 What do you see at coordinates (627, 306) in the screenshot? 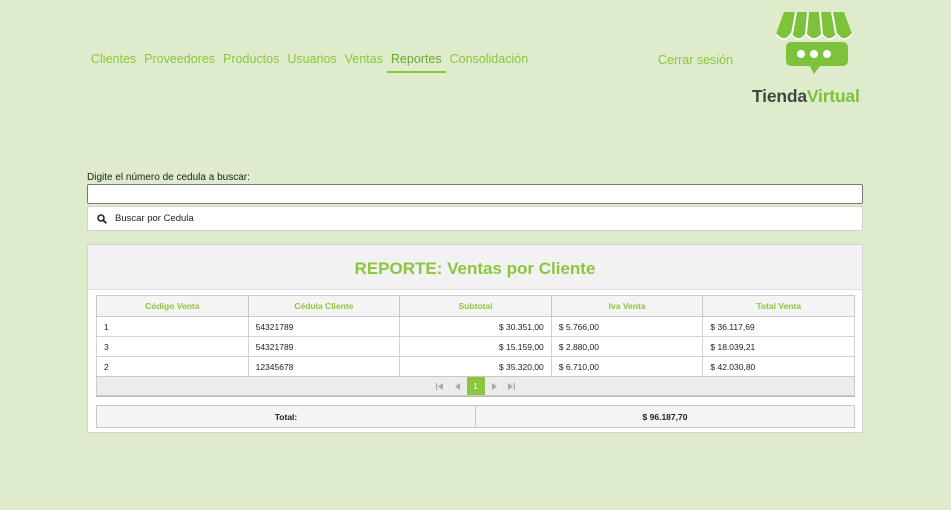
I see `column-header-iva-venta: Iva Venta` at bounding box center [627, 306].